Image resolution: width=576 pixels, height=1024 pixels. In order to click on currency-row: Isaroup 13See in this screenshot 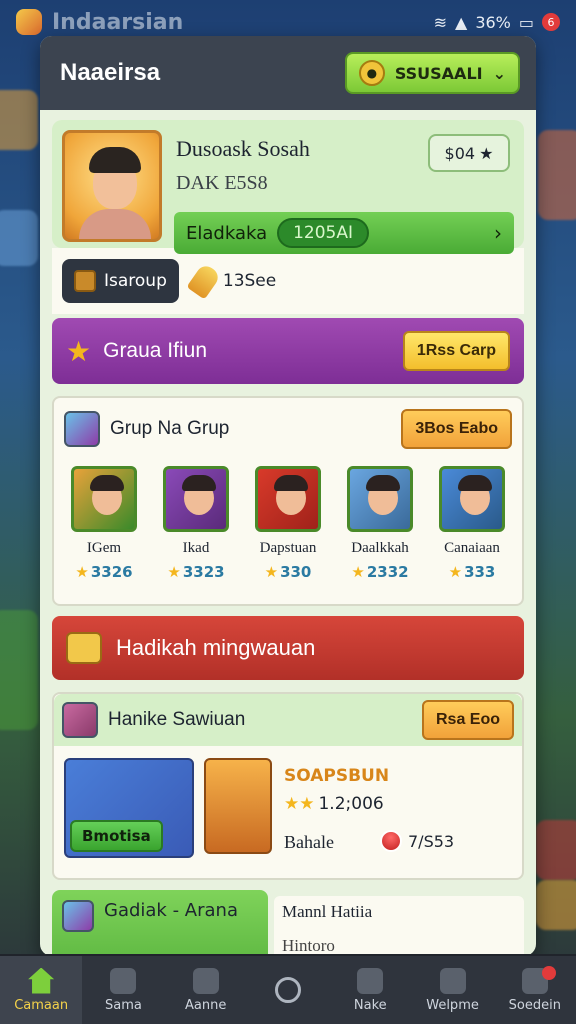, I will do `click(288, 281)`.